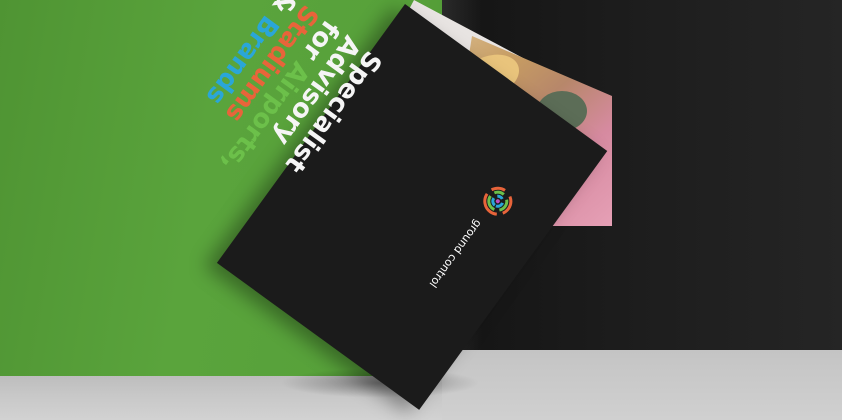  Describe the element at coordinates (498, 201) in the screenshot. I see `concentric-ring-logo-icon` at that location.